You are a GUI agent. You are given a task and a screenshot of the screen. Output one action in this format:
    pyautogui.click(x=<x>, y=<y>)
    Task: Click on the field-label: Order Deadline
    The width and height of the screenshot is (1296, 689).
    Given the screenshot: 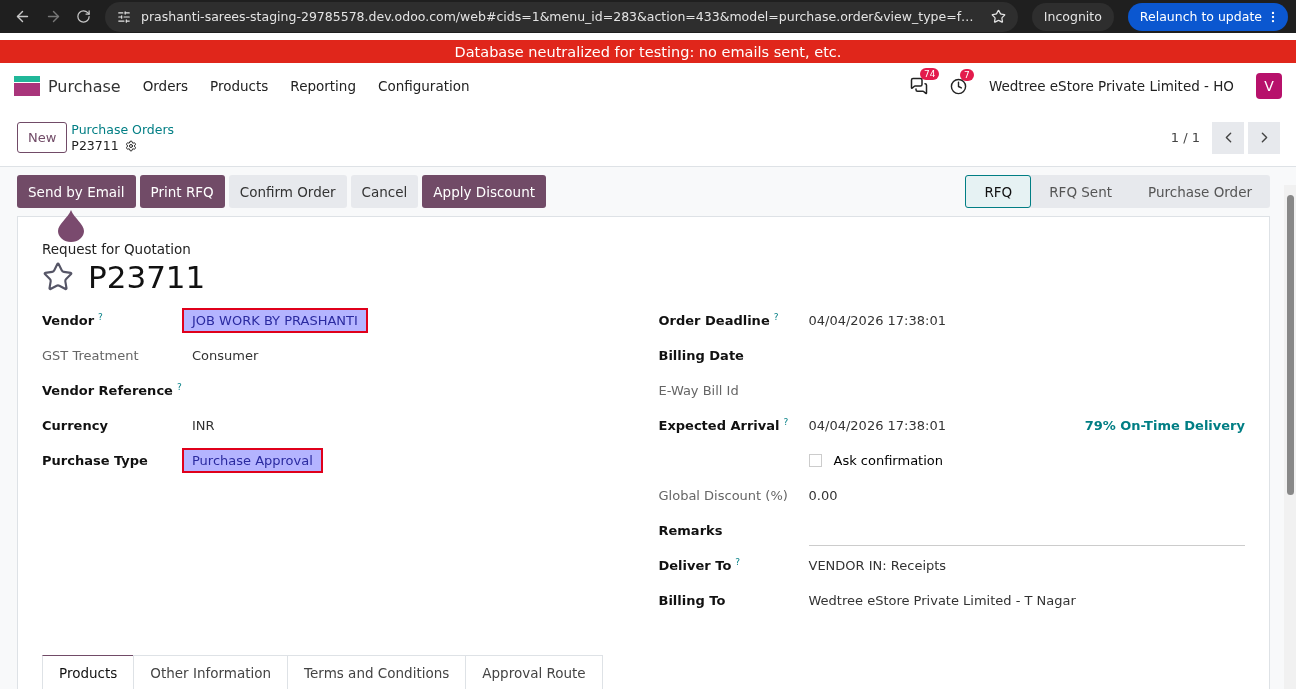 What is the action you would take?
    pyautogui.click(x=714, y=321)
    